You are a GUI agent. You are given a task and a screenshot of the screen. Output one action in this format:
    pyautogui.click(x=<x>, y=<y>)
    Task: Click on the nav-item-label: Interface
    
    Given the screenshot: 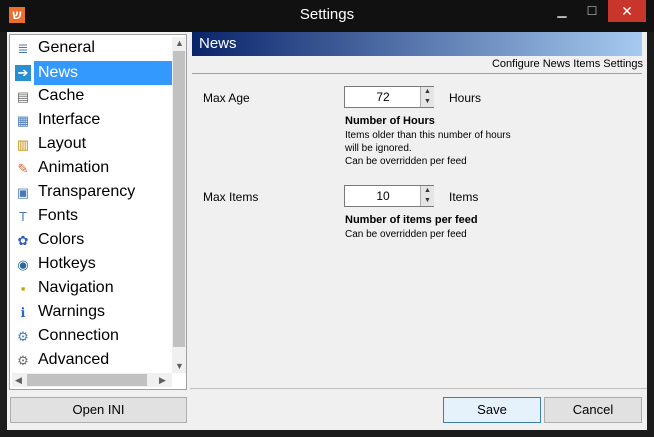 What is the action you would take?
    pyautogui.click(x=69, y=119)
    